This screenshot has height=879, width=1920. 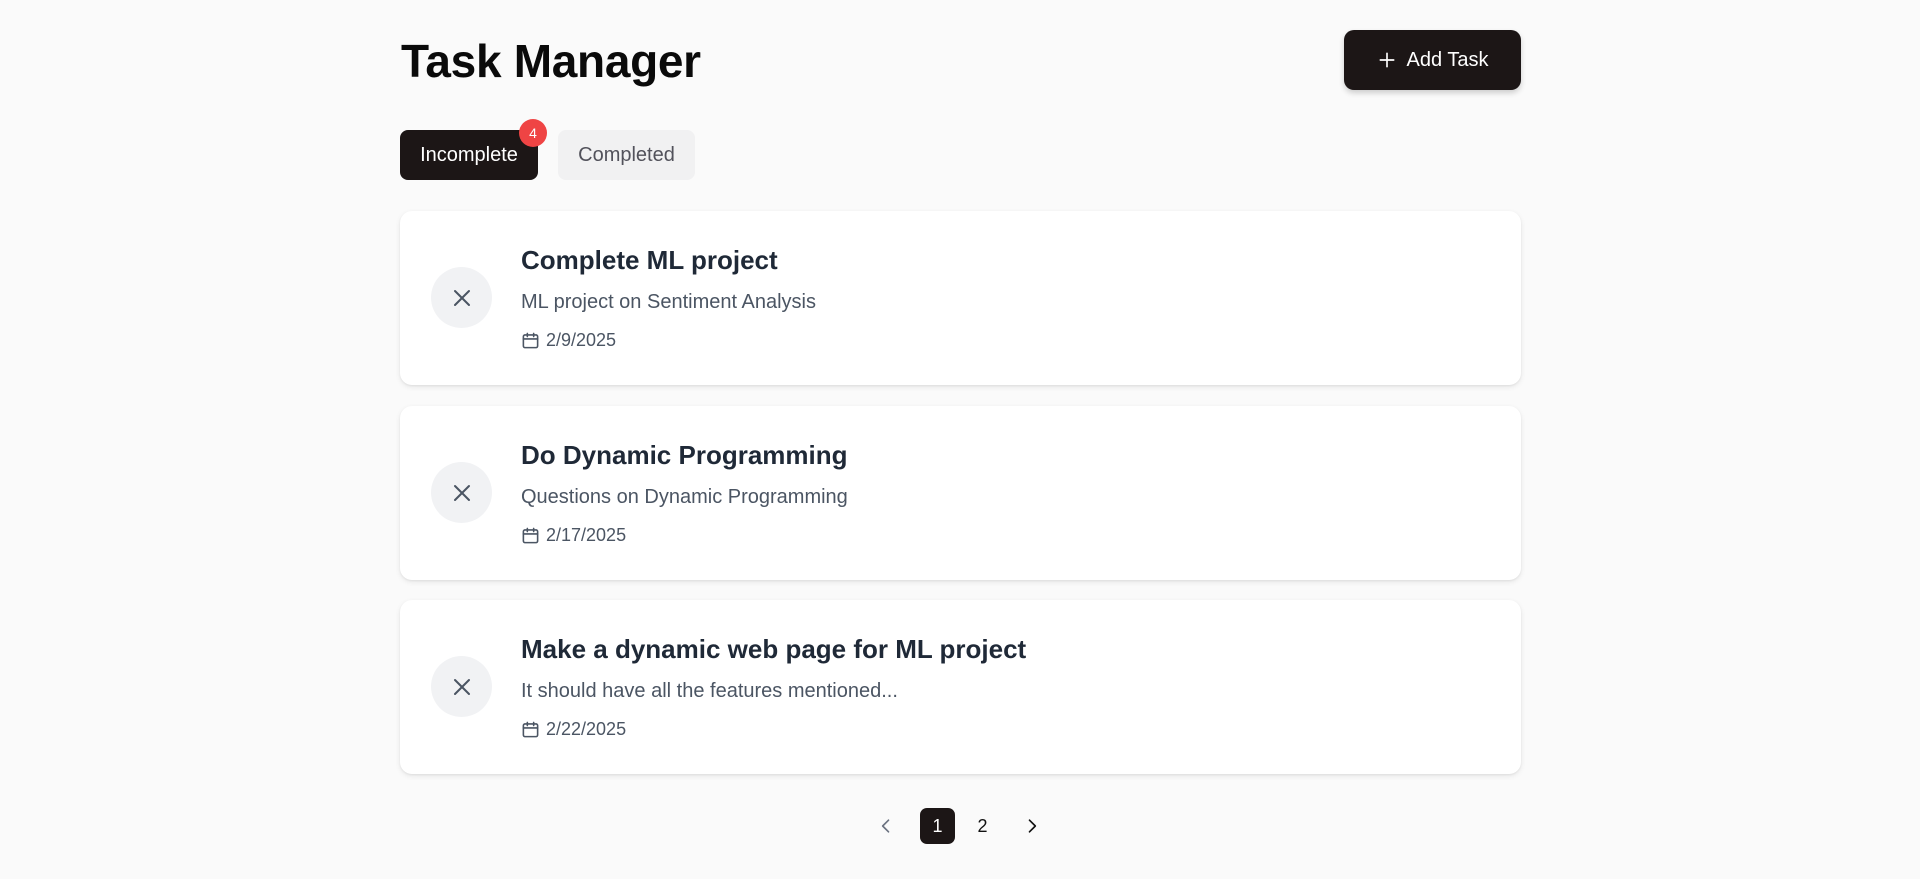 What do you see at coordinates (581, 339) in the screenshot?
I see `task-date-text: 2/9/2025` at bounding box center [581, 339].